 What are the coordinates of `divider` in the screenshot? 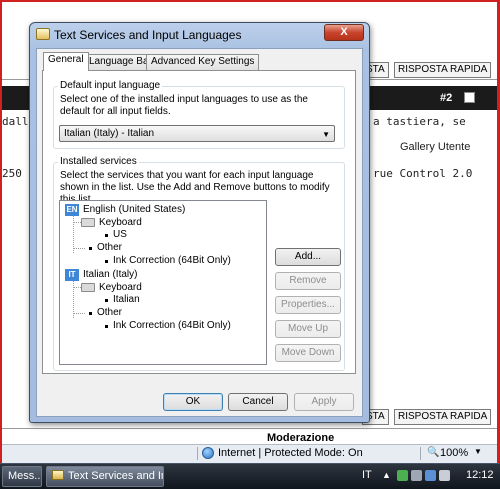 It's located at (249, 428).